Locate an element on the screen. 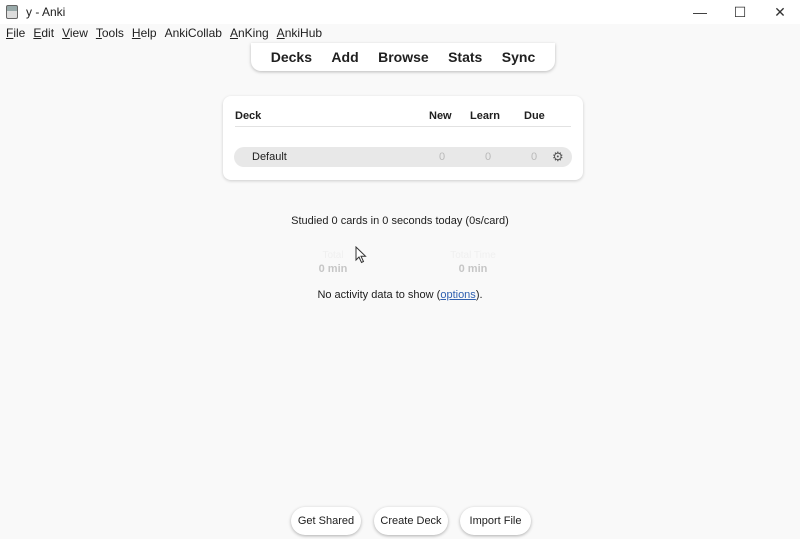 Image resolution: width=800 pixels, height=539 pixels. header-learn: Learn is located at coordinates (485, 116).